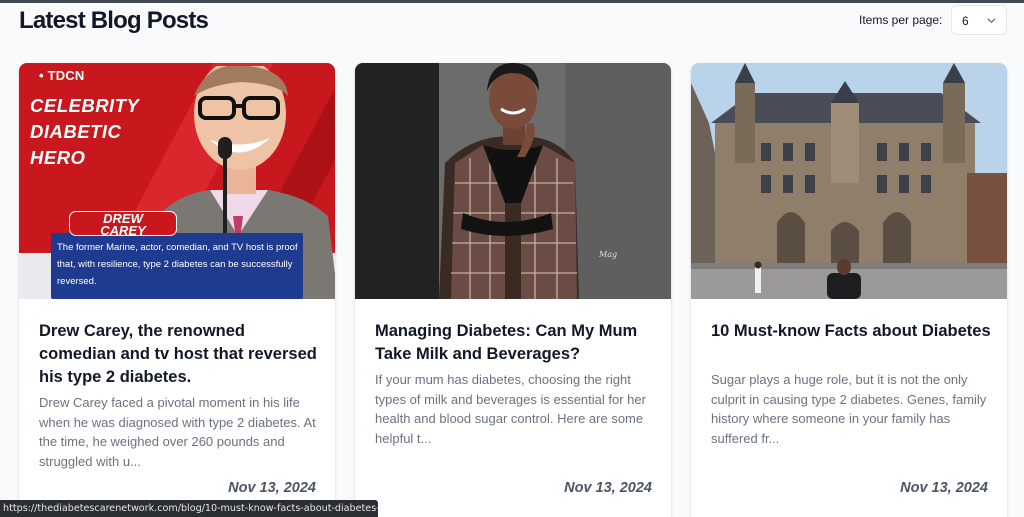 This screenshot has height=517, width=1024. Describe the element at coordinates (62, 75) in the screenshot. I see `brand-label: • TDCN` at that location.